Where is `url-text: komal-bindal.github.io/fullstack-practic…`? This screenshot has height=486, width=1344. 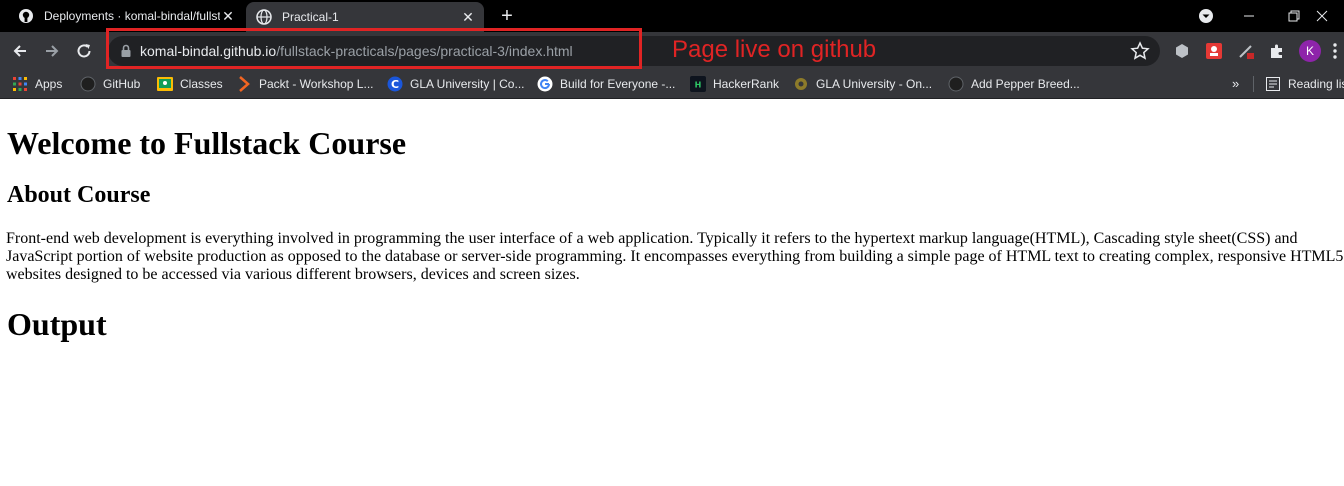
url-text: komal-bindal.github.io/fullstack-practic… is located at coordinates (356, 51).